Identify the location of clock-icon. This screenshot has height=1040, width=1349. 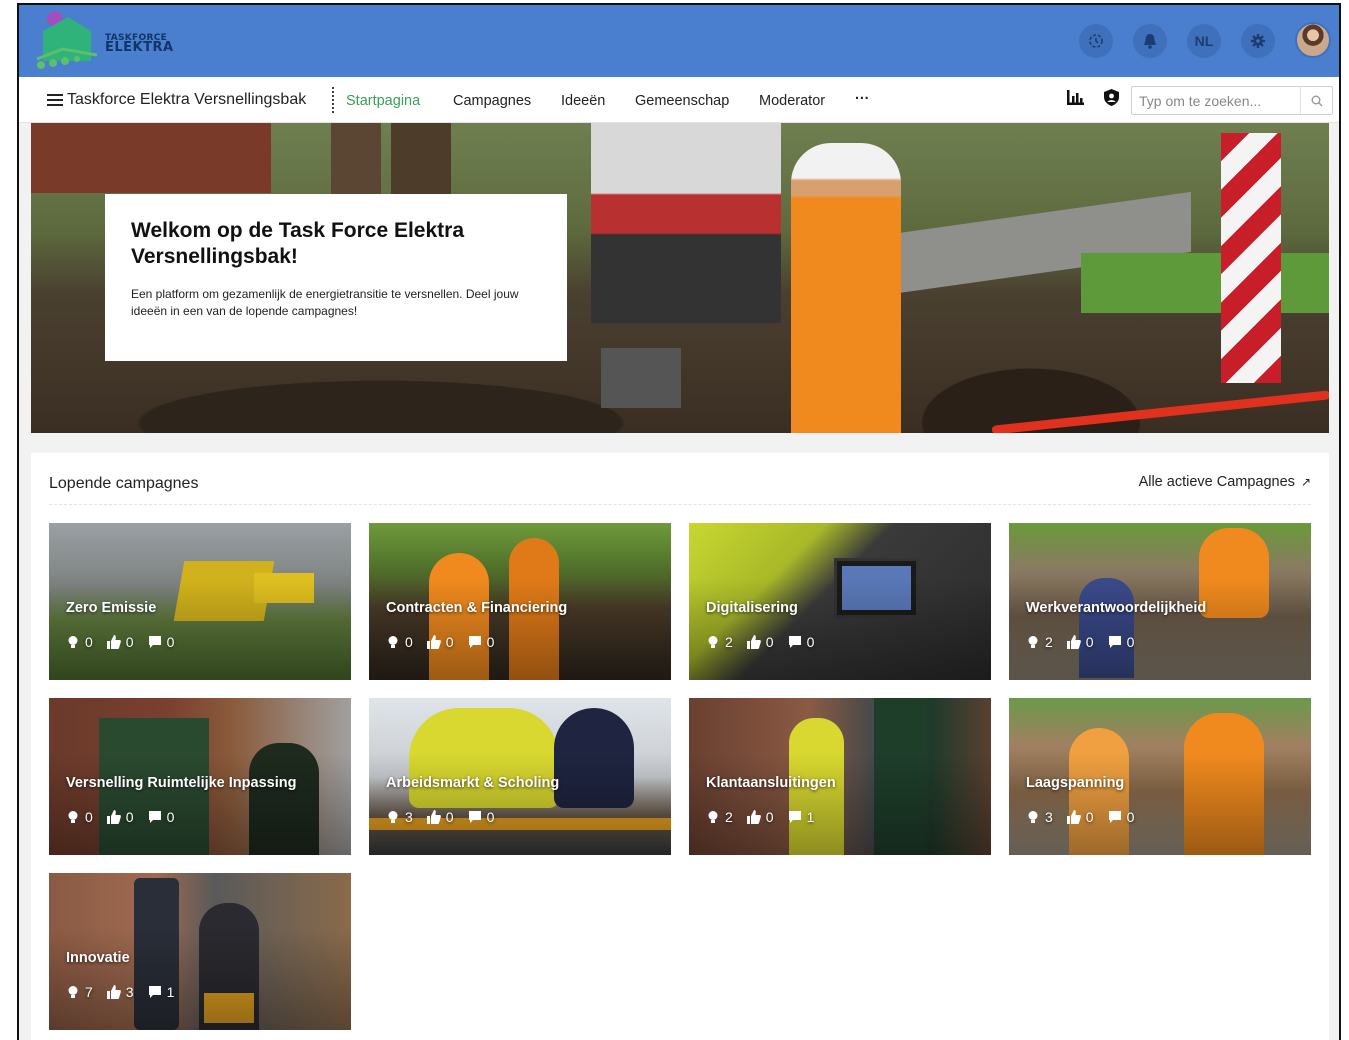
(1096, 41).